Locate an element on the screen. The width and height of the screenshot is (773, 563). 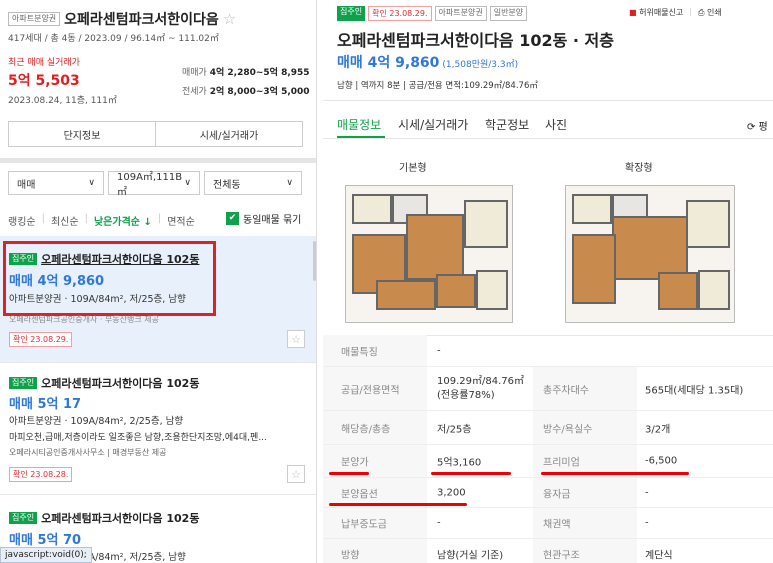
tab-price-history: 시세/실거래가 is located at coordinates (433, 124).